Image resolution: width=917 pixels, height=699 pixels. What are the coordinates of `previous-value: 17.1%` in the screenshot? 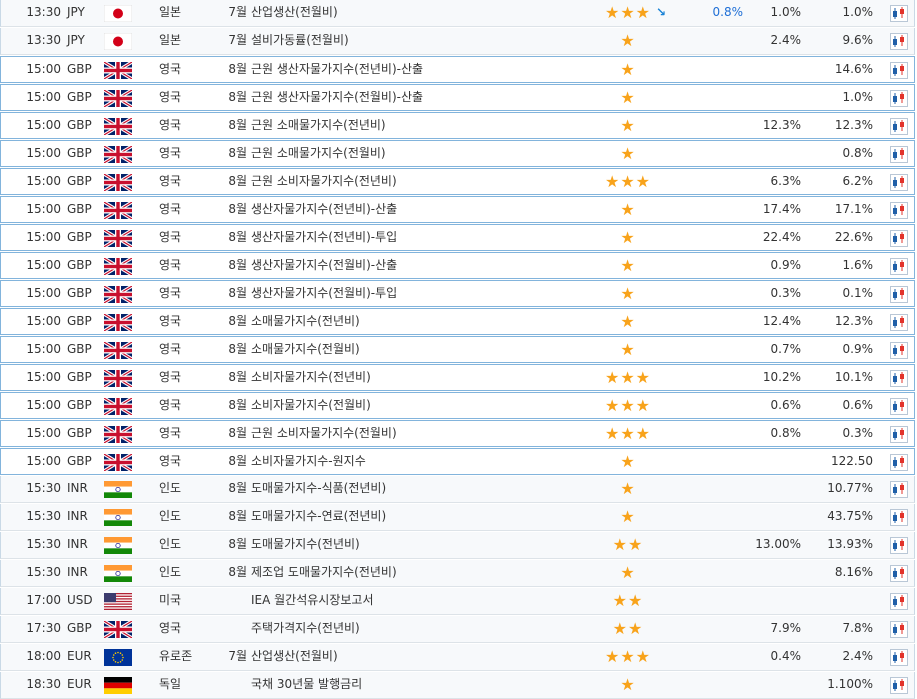 It's located at (853, 209).